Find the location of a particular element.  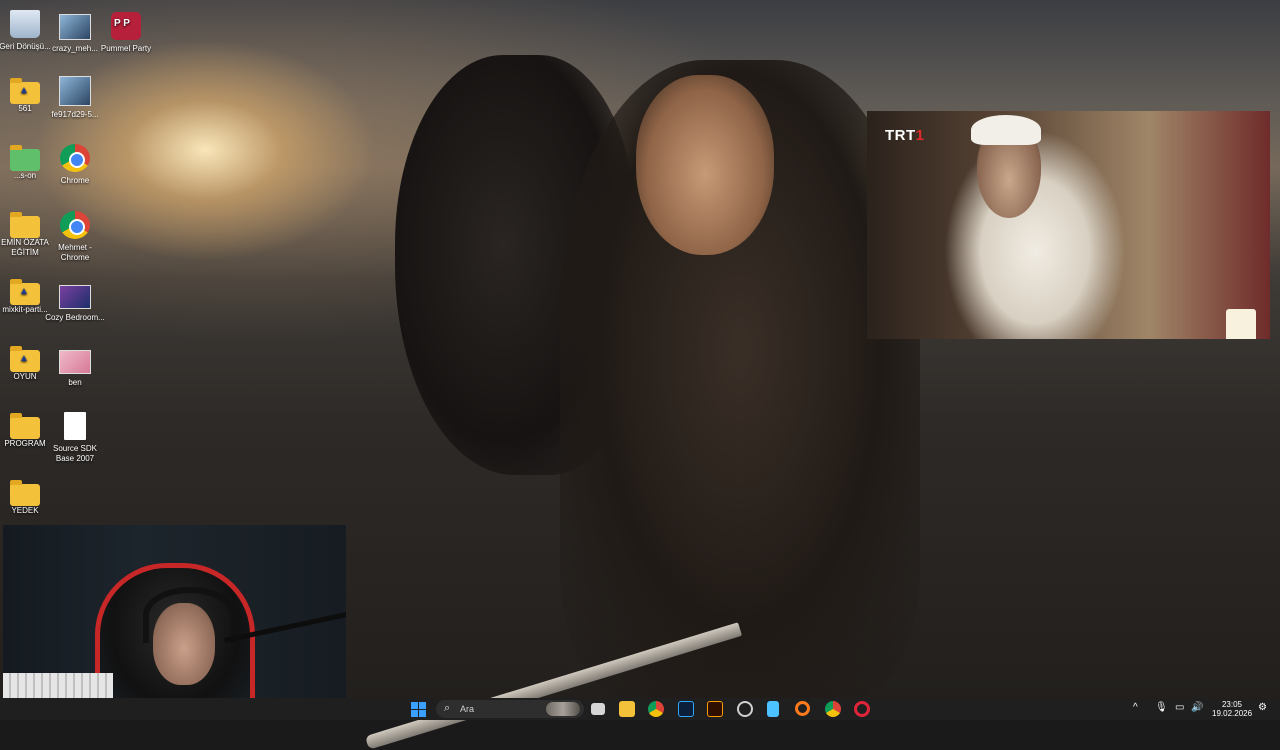

desktop-icon-pummel-party: Pummel Party is located at coordinates (126, 33).